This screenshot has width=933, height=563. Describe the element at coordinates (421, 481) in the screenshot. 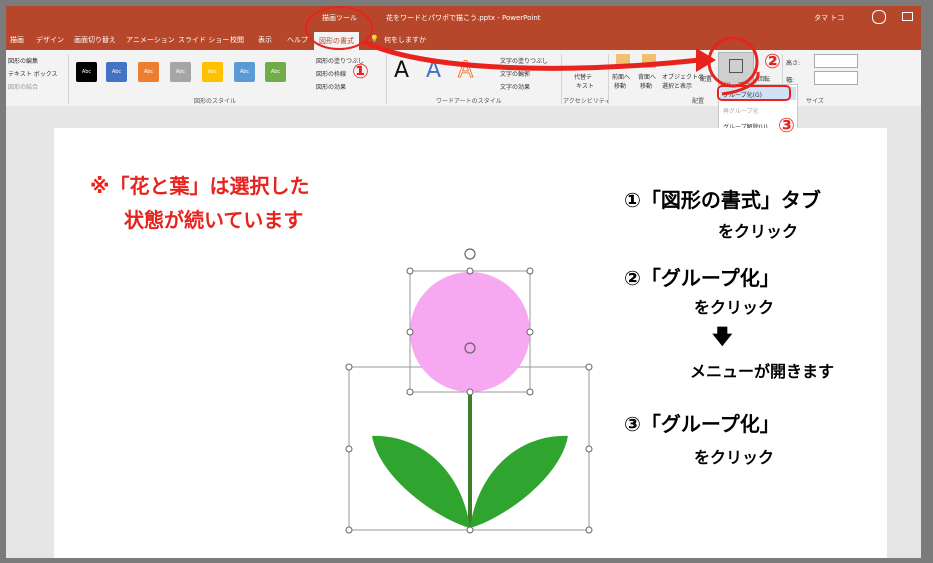

I see `left-leaf` at that location.